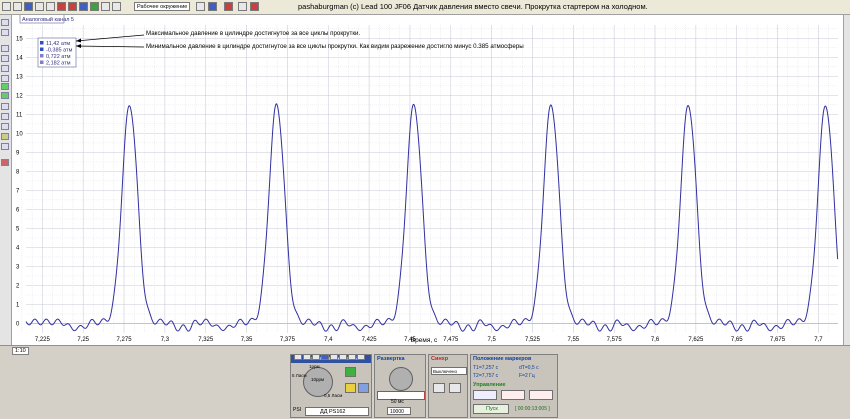 The width and height of the screenshot is (850, 419). Describe the element at coordinates (489, 385) in the screenshot. I see `control-title: Управление` at that location.